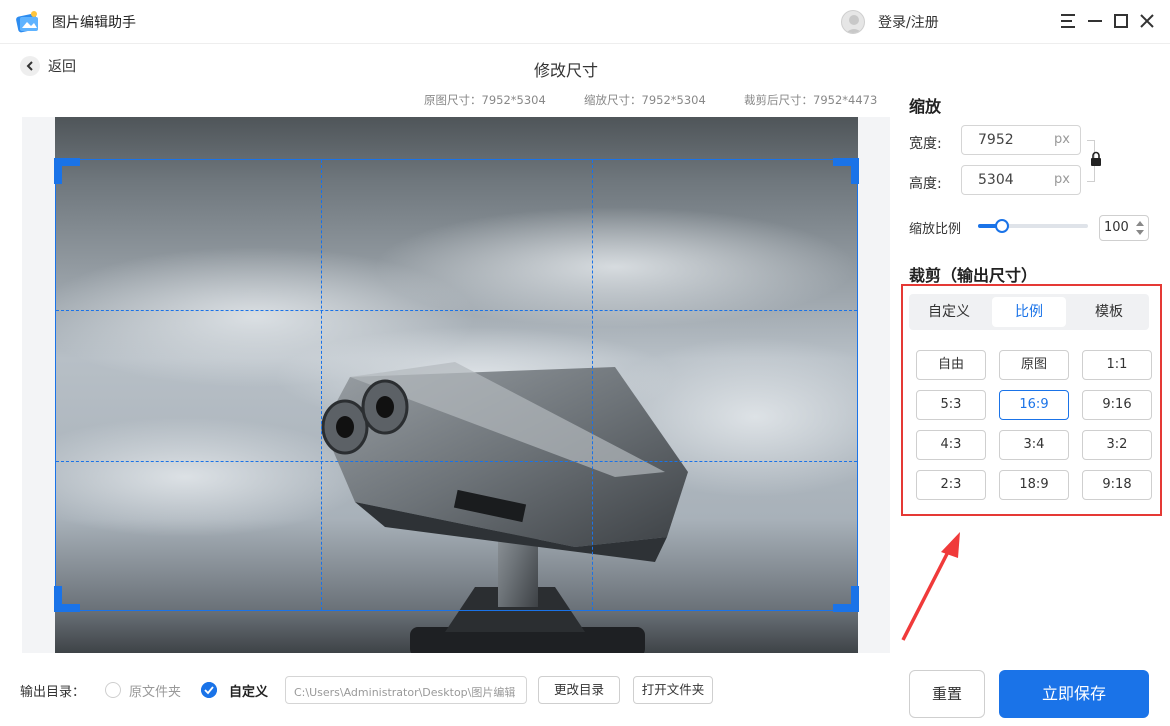  Describe the element at coordinates (585, 22) in the screenshot. I see `title-bar: 图片编辑助手 登录/注册` at that location.